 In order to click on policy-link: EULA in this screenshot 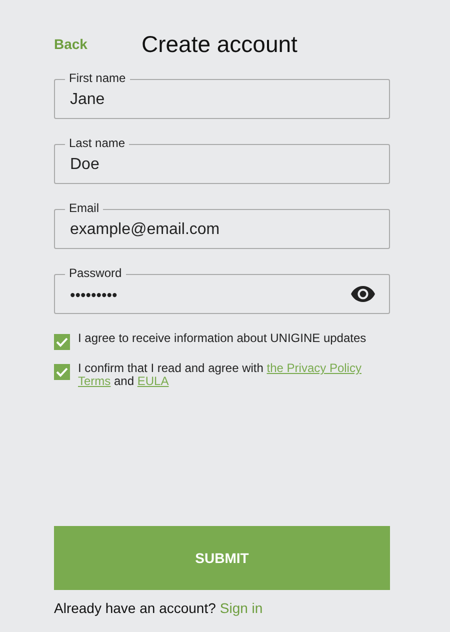, I will do `click(153, 381)`.